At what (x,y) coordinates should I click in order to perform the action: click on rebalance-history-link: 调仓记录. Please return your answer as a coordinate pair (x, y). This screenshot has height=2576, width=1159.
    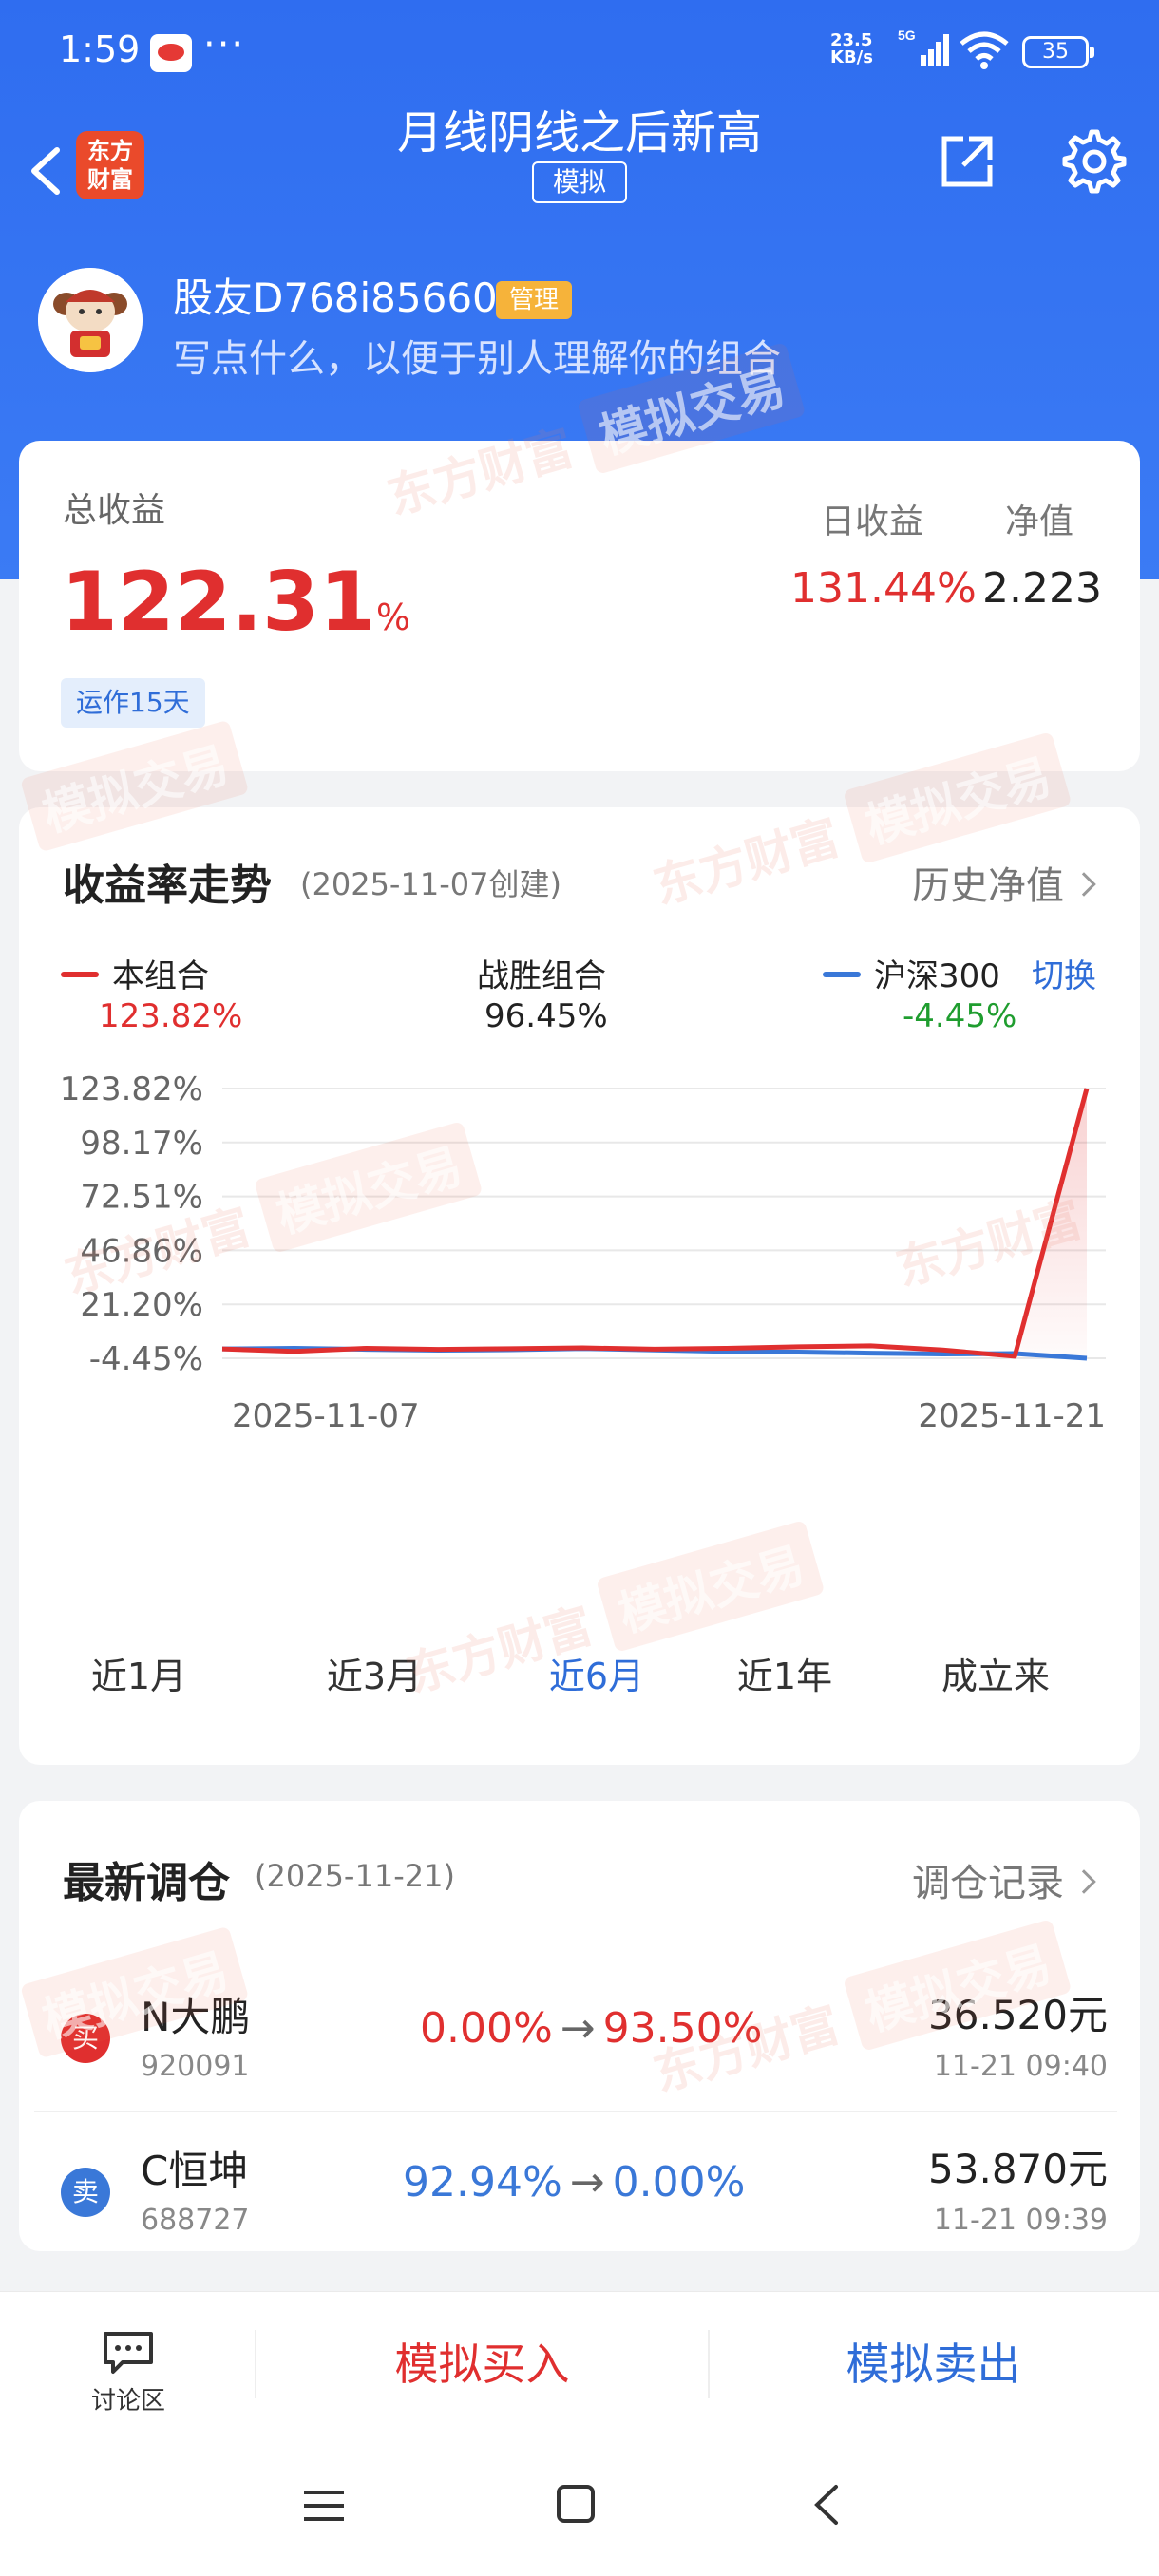
    Looking at the image, I should click on (1004, 1879).